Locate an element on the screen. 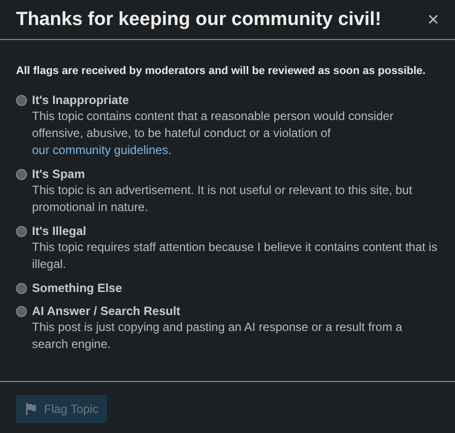 Image resolution: width=455 pixels, height=433 pixels. dialog-title: Thanks for keeping our community civil! is located at coordinates (199, 19).